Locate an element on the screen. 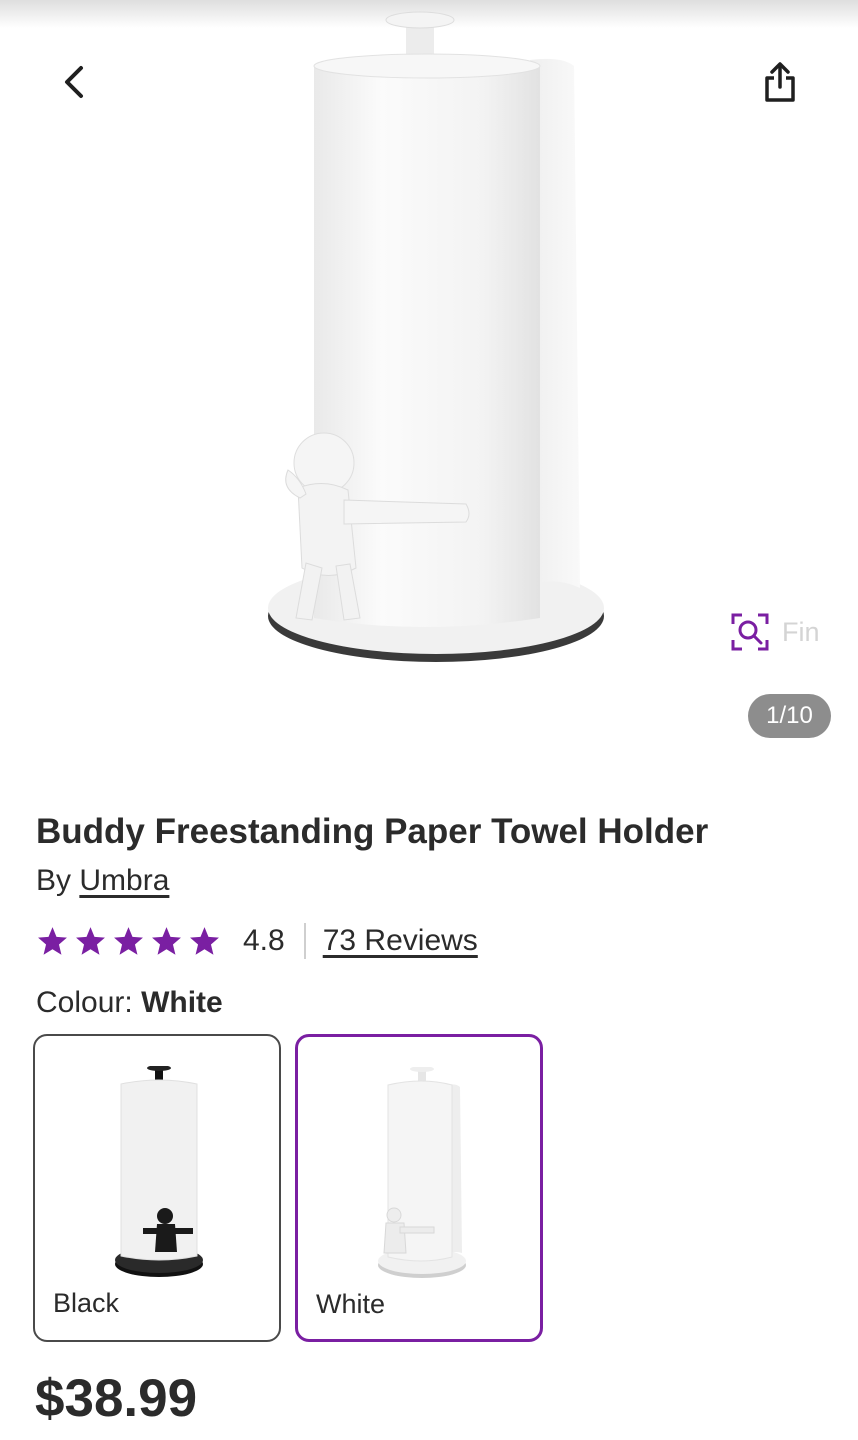 The image size is (858, 1440). share-icon is located at coordinates (780, 82).